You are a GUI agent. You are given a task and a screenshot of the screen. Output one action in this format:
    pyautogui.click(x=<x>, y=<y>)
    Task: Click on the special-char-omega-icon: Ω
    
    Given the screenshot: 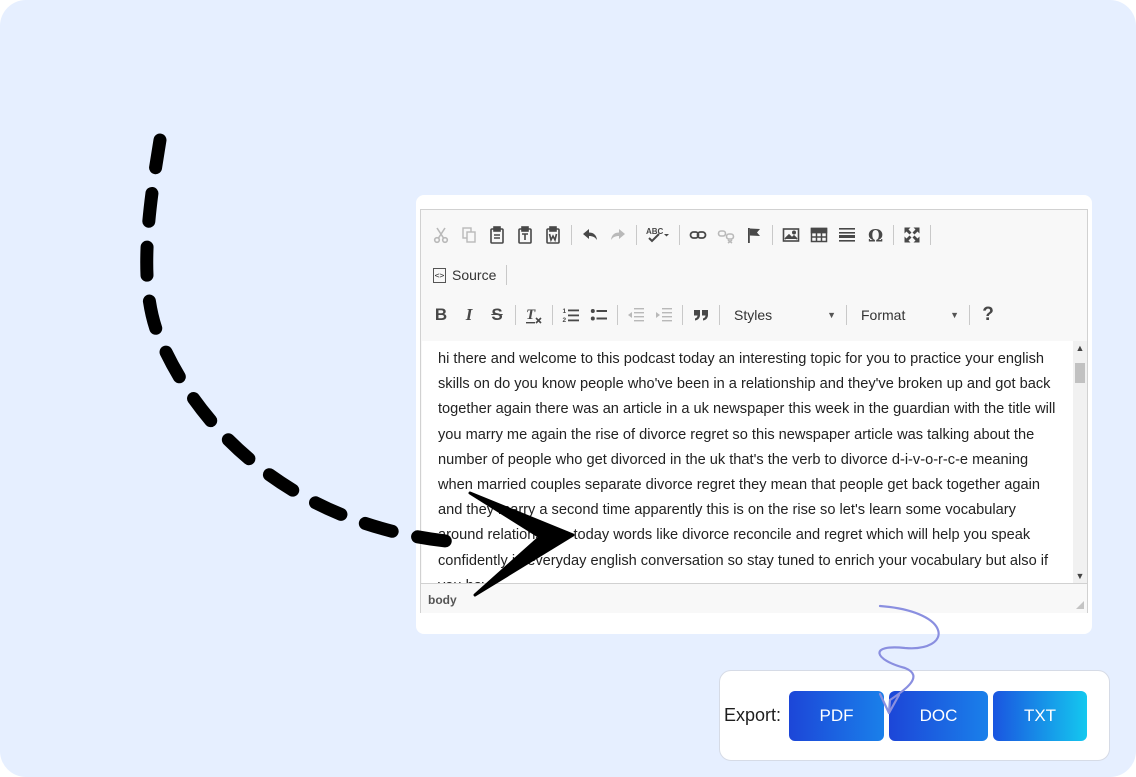 What is the action you would take?
    pyautogui.click(x=875, y=235)
    